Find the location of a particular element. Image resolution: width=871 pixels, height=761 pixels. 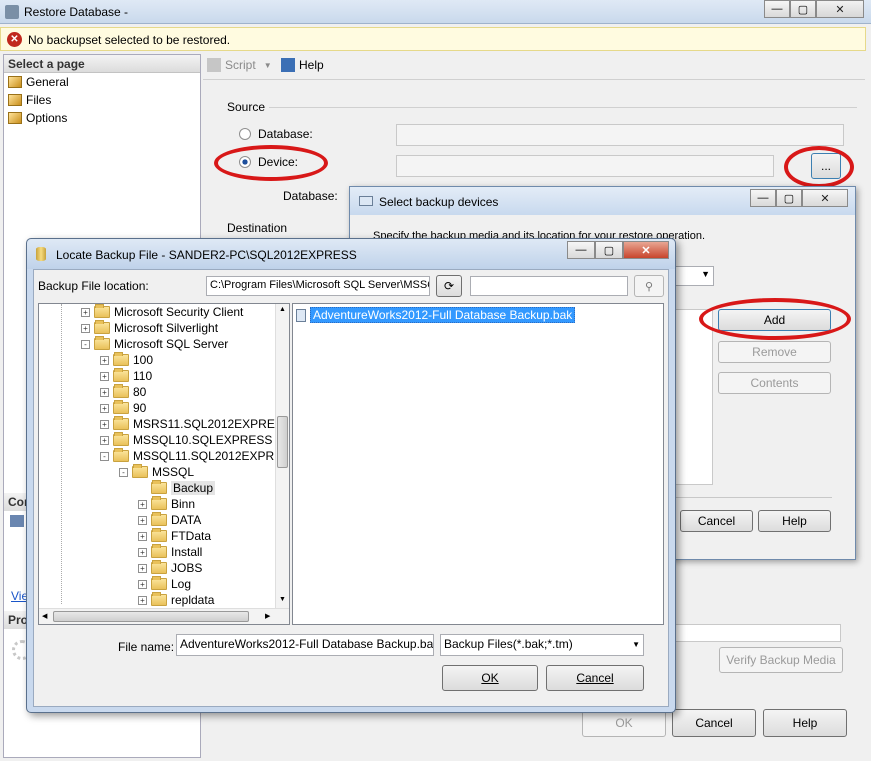

tree-scroll-thumb is located at coordinates (282, 442).